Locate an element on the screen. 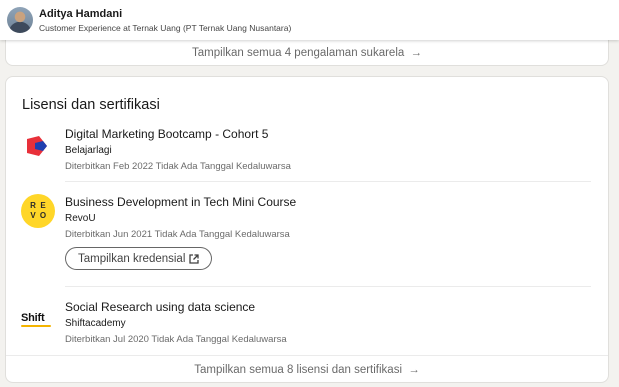  certification-title: Business Development in Tech Mini Course is located at coordinates (180, 202).